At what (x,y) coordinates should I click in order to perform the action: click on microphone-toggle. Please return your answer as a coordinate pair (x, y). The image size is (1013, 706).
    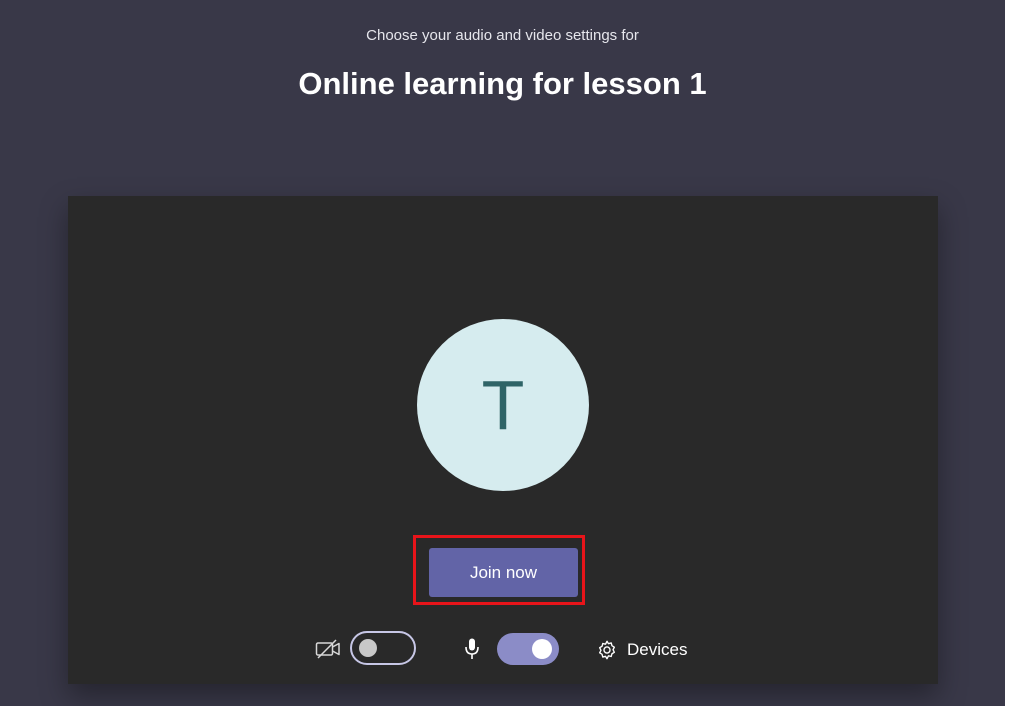
    Looking at the image, I should click on (528, 649).